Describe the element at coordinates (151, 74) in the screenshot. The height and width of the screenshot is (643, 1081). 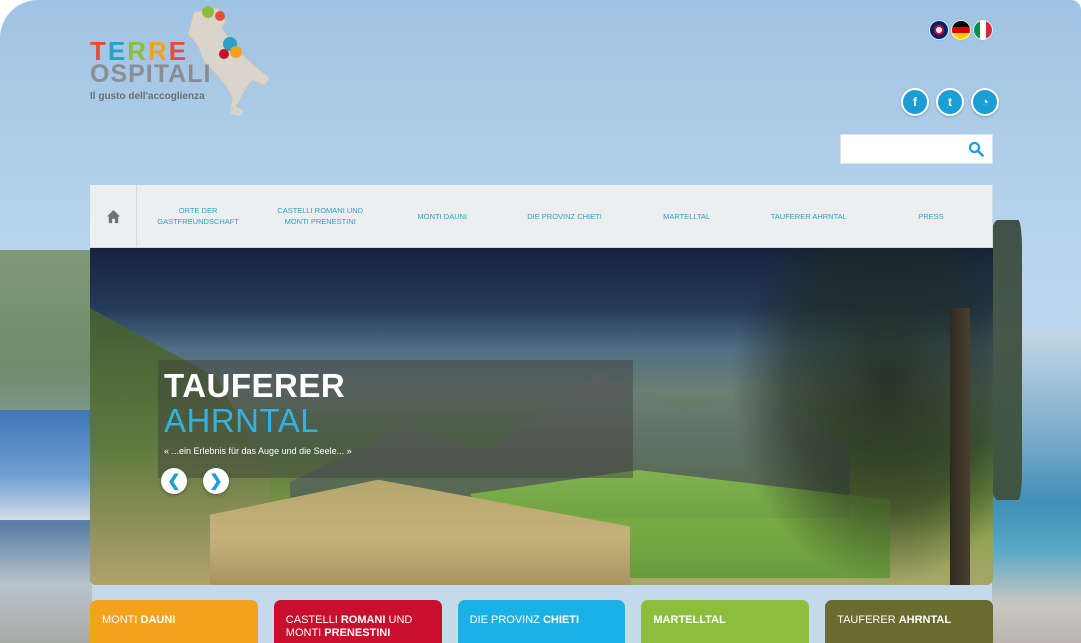
I see `logo-word-ospitali: OSPITALI` at that location.